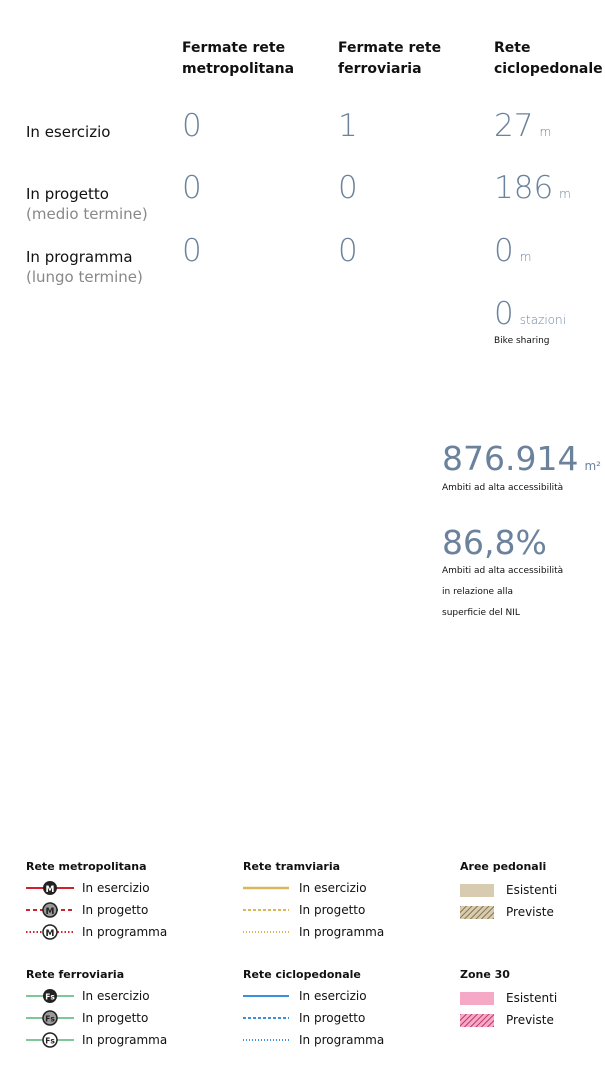  I want to click on metro-value-esercizio: 0, so click(192, 126).